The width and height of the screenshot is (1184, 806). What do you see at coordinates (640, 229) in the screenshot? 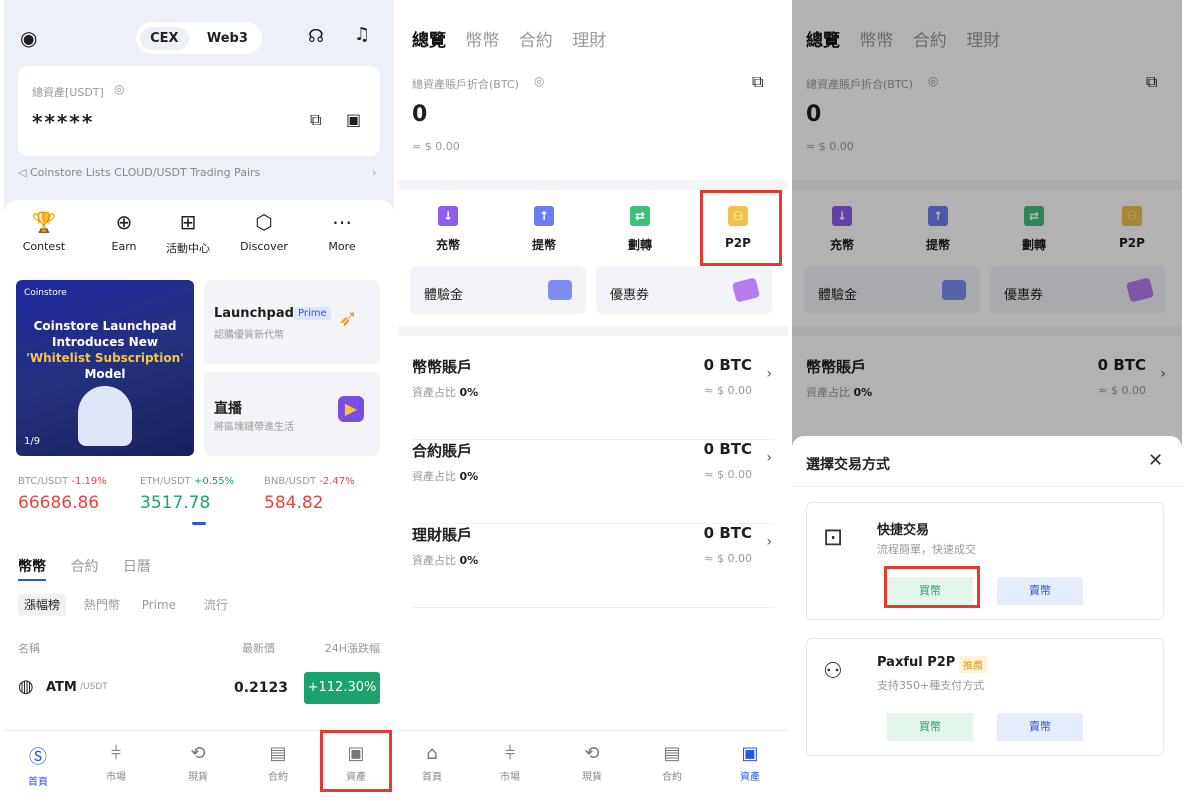
I see `action-transfer: ⇄ 劃轉` at bounding box center [640, 229].